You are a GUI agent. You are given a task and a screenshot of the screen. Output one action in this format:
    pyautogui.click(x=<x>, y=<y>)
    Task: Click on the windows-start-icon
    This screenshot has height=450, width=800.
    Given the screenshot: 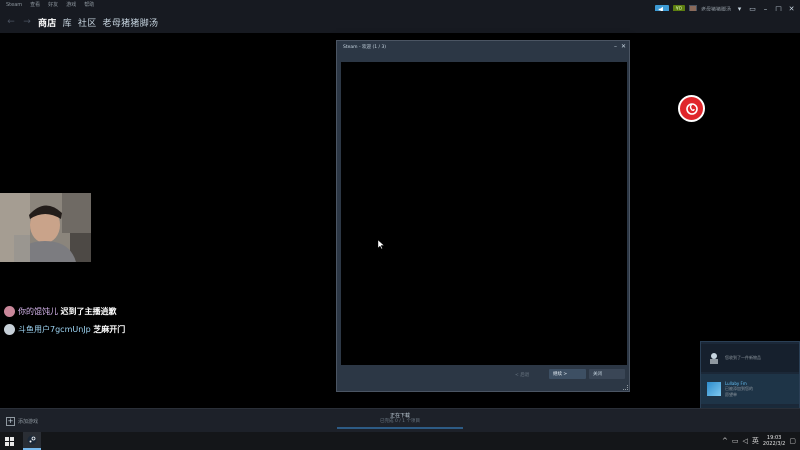 What is the action you would take?
    pyautogui.click(x=9, y=441)
    